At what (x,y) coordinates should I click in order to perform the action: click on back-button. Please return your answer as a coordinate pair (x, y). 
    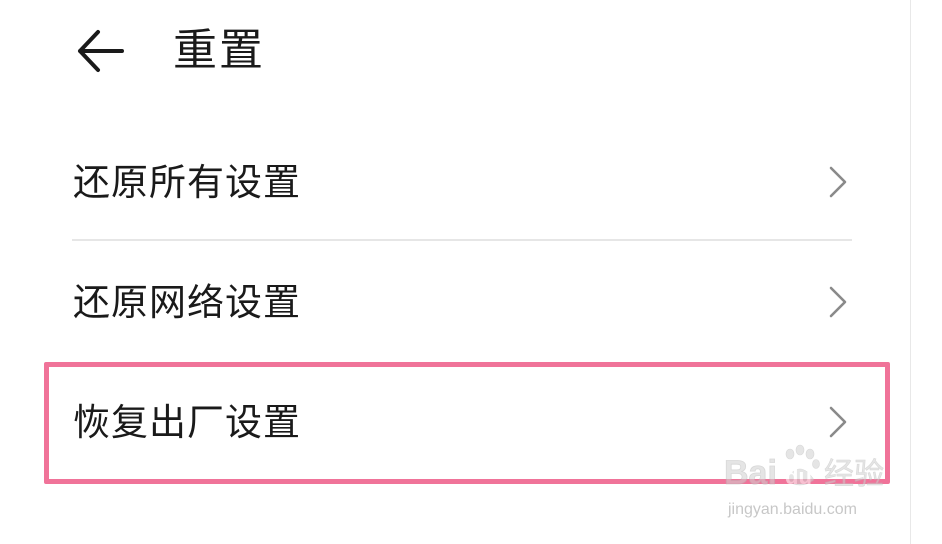
    Looking at the image, I should click on (100, 51).